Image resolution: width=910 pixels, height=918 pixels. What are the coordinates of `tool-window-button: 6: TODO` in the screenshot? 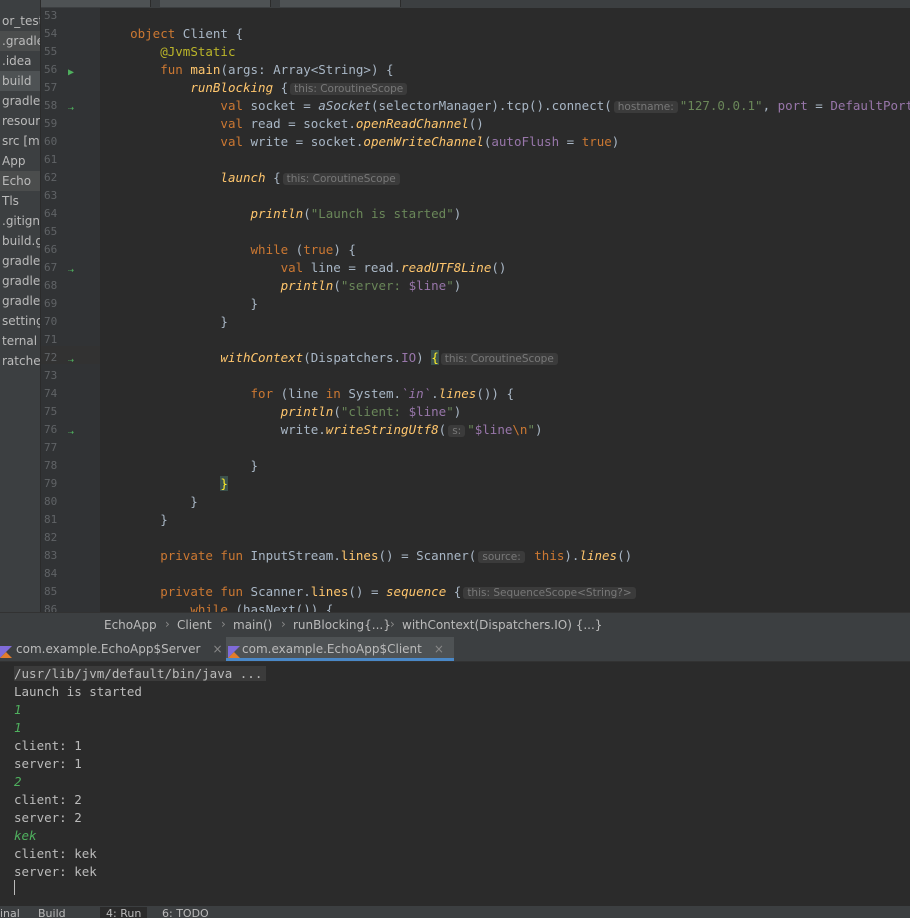 It's located at (185, 912).